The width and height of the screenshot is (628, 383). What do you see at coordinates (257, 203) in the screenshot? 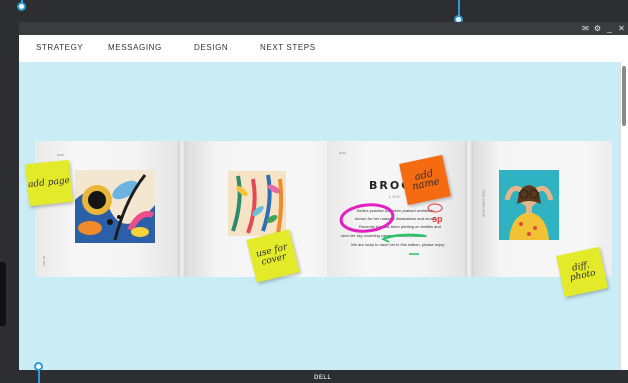
I see `book1-right-artwork` at bounding box center [257, 203].